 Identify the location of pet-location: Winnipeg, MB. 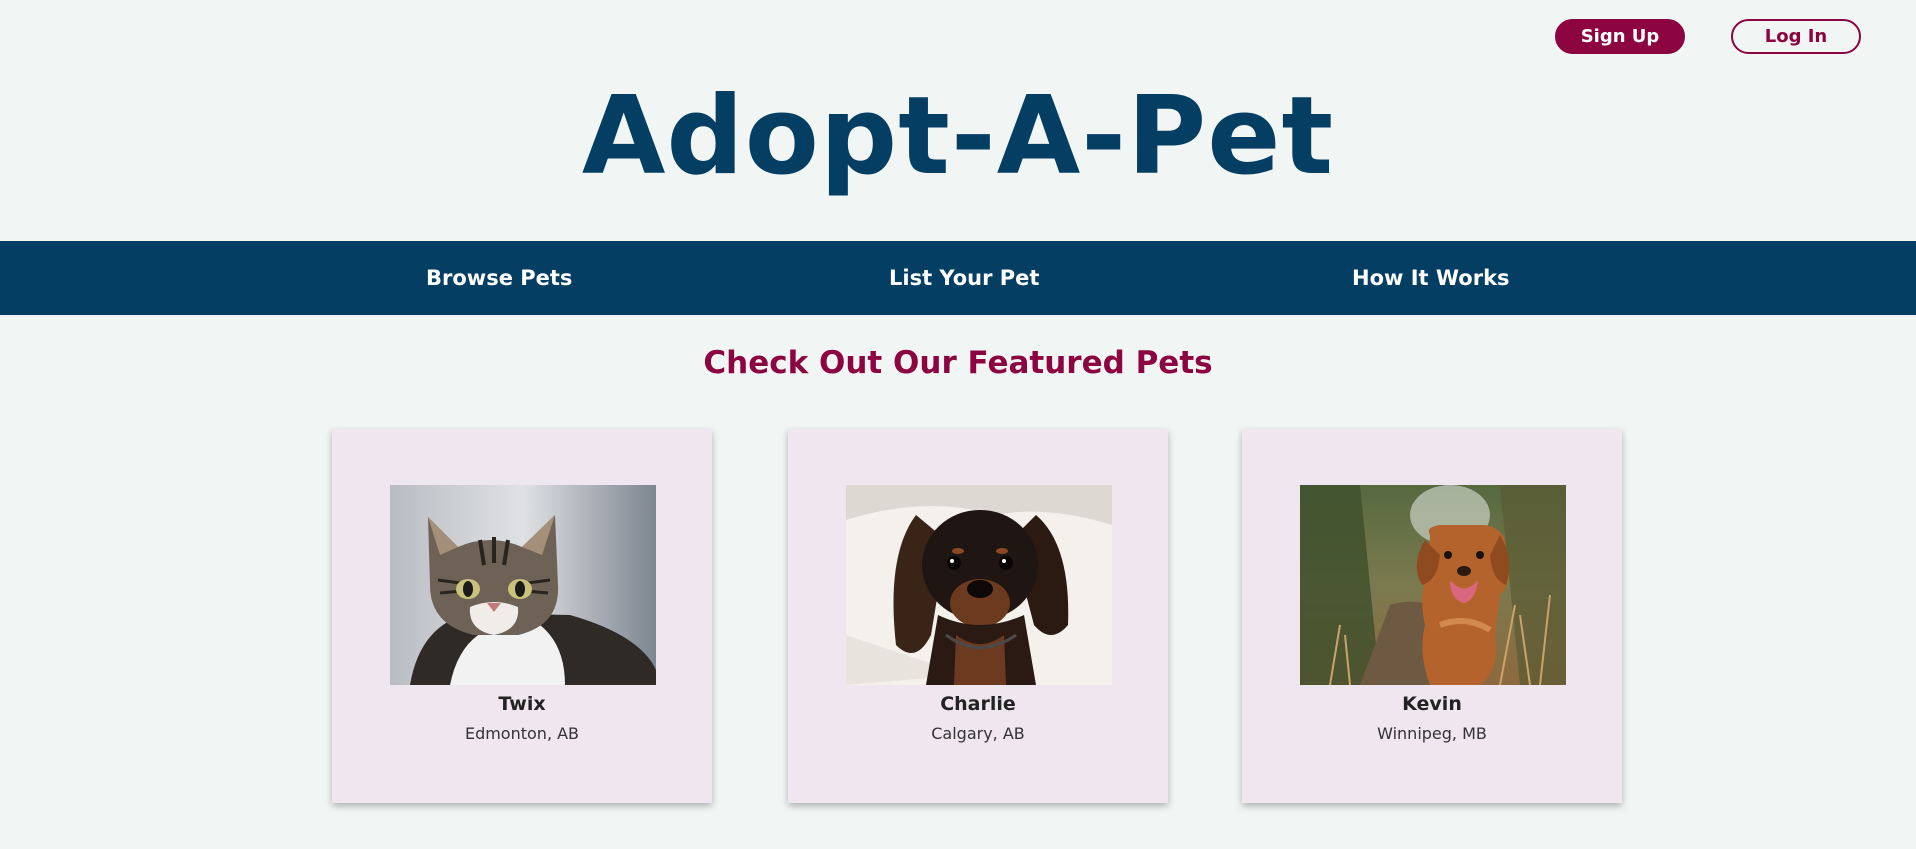
(1432, 733).